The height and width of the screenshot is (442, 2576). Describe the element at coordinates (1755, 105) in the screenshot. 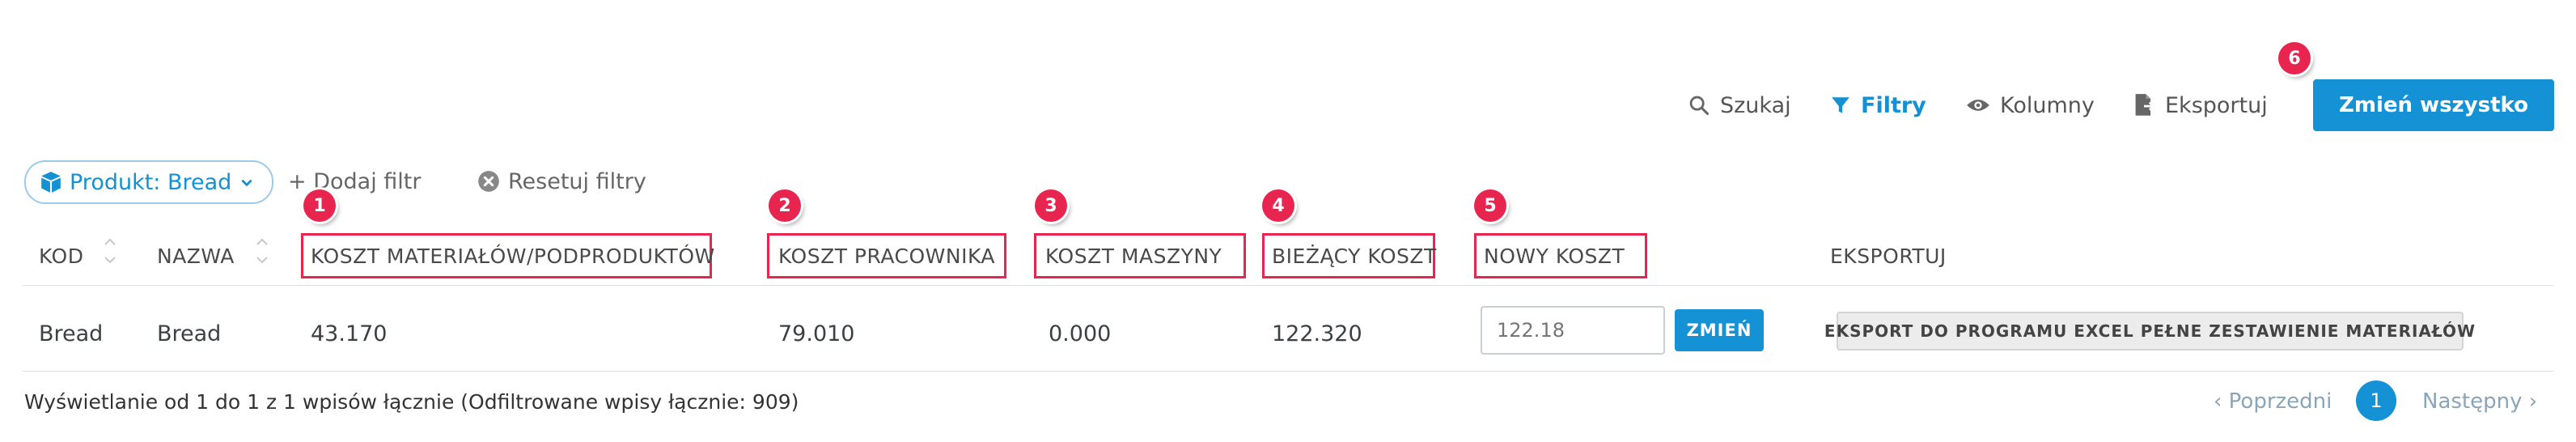

I see `search-label: Szukaj` at that location.